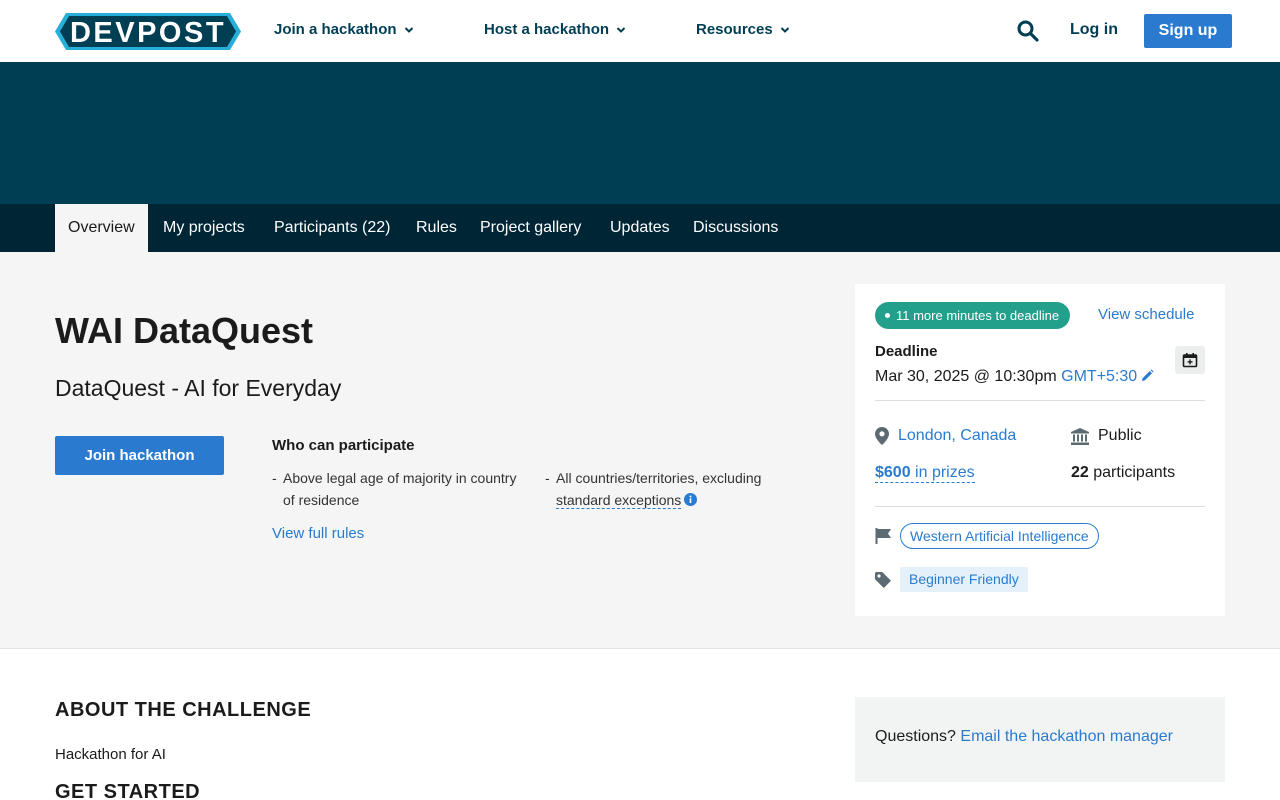 The image size is (1280, 800). I want to click on timezone-link: GMT+5:30, so click(1099, 376).